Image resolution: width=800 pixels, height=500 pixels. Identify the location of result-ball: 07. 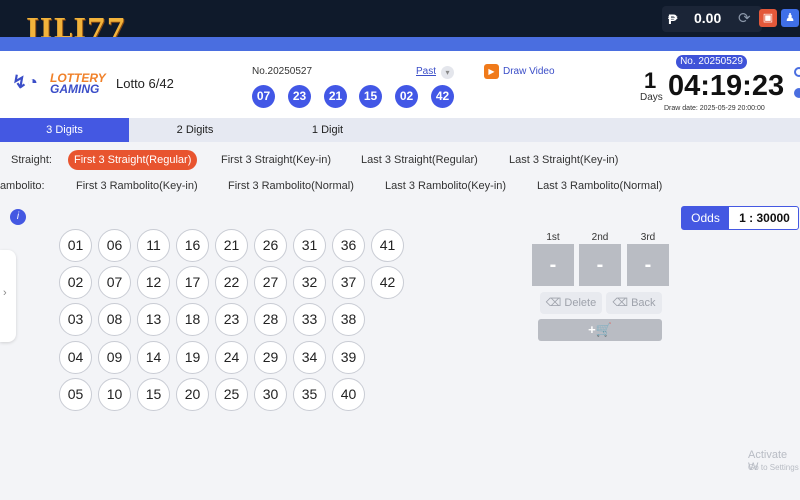
(263, 96).